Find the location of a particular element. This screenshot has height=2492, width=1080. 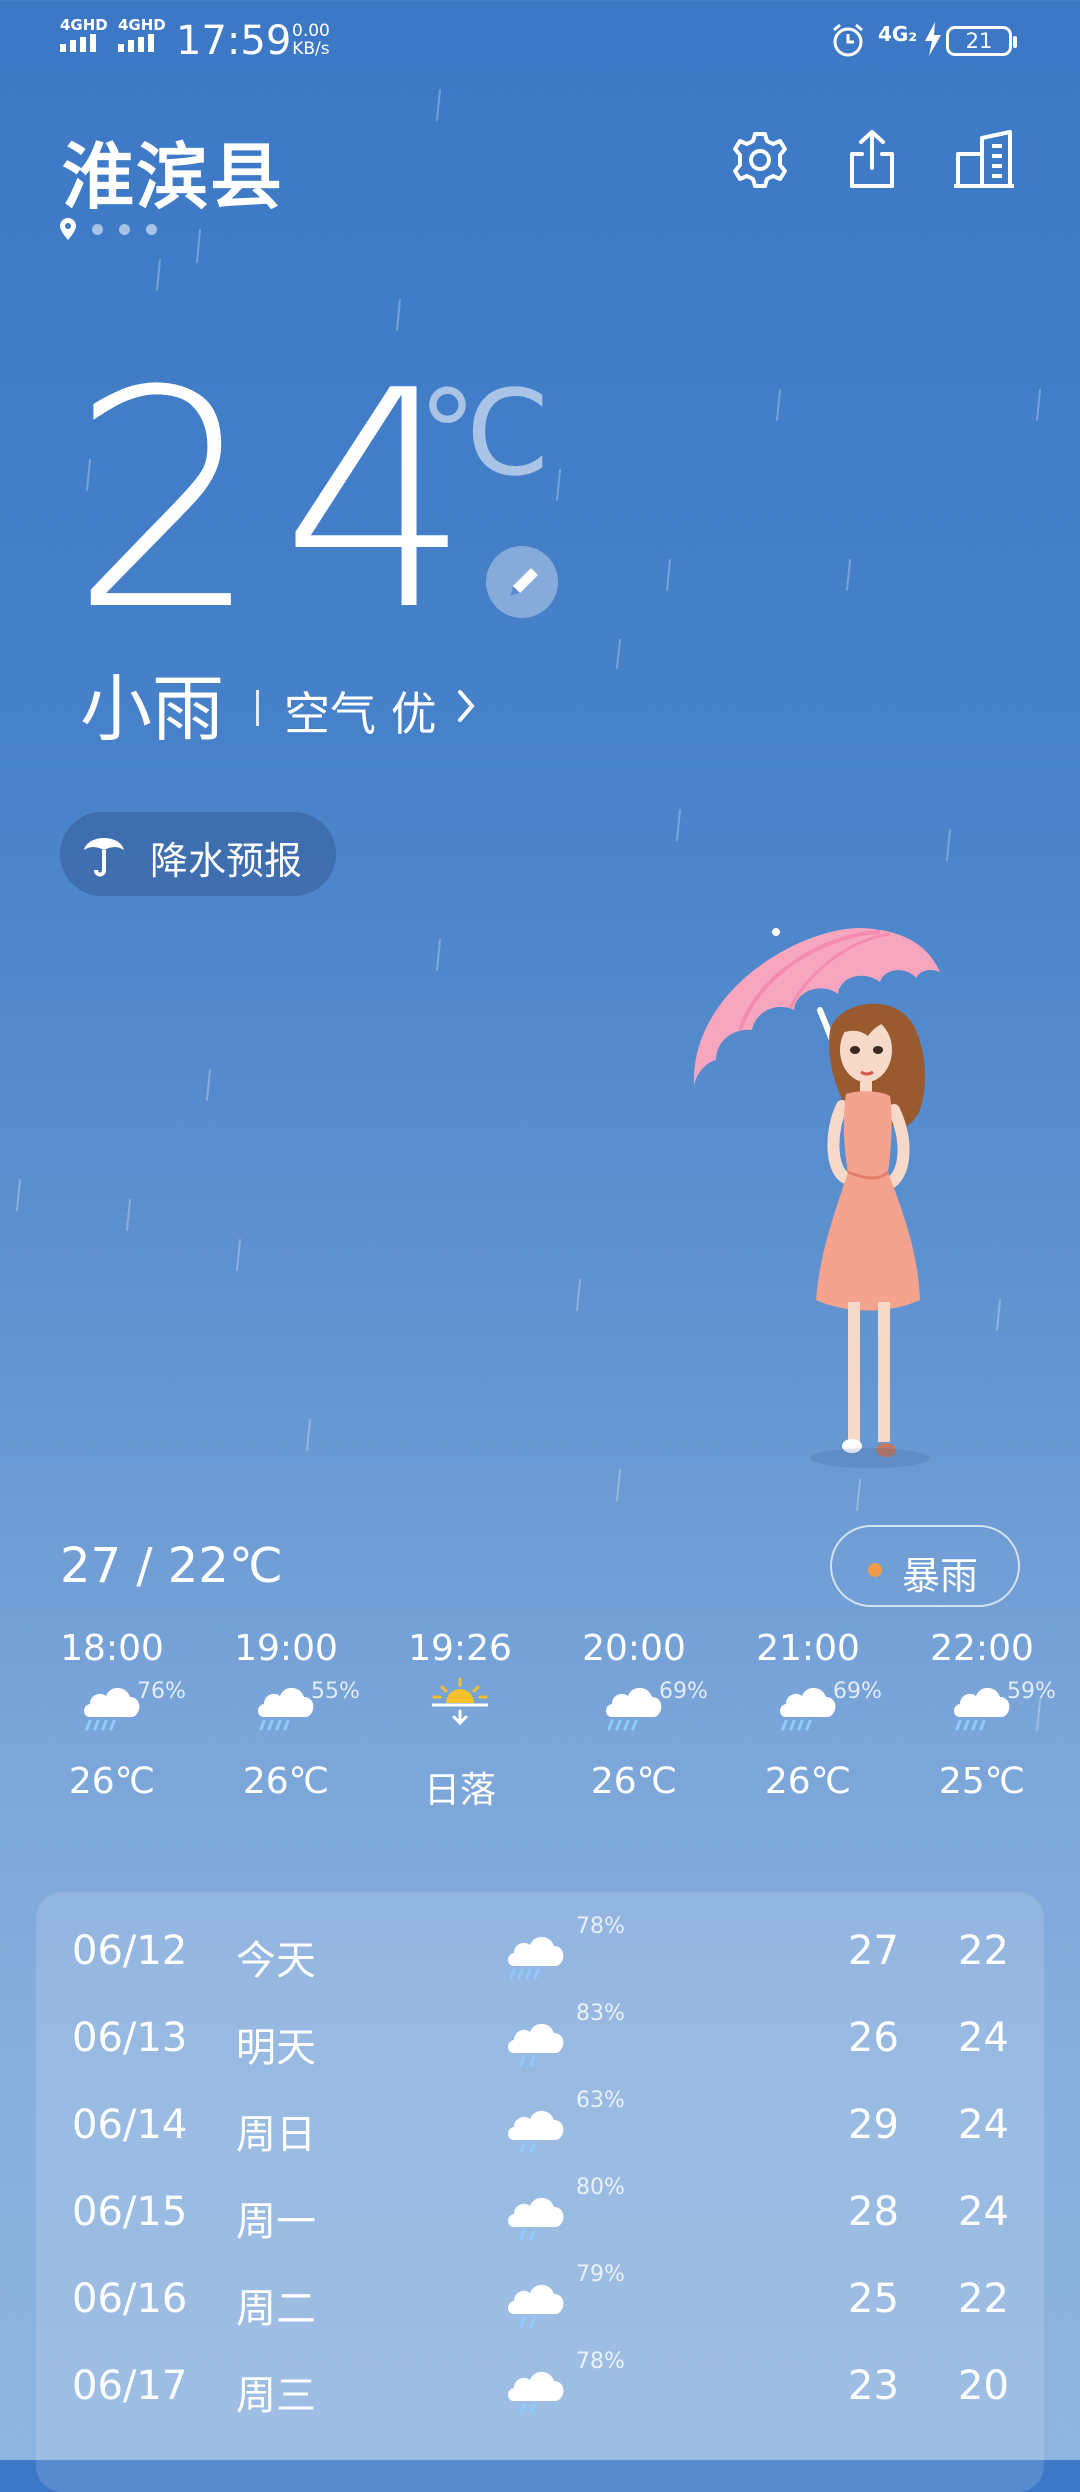

signal-indicator-2: 4GHD is located at coordinates (142, 35).